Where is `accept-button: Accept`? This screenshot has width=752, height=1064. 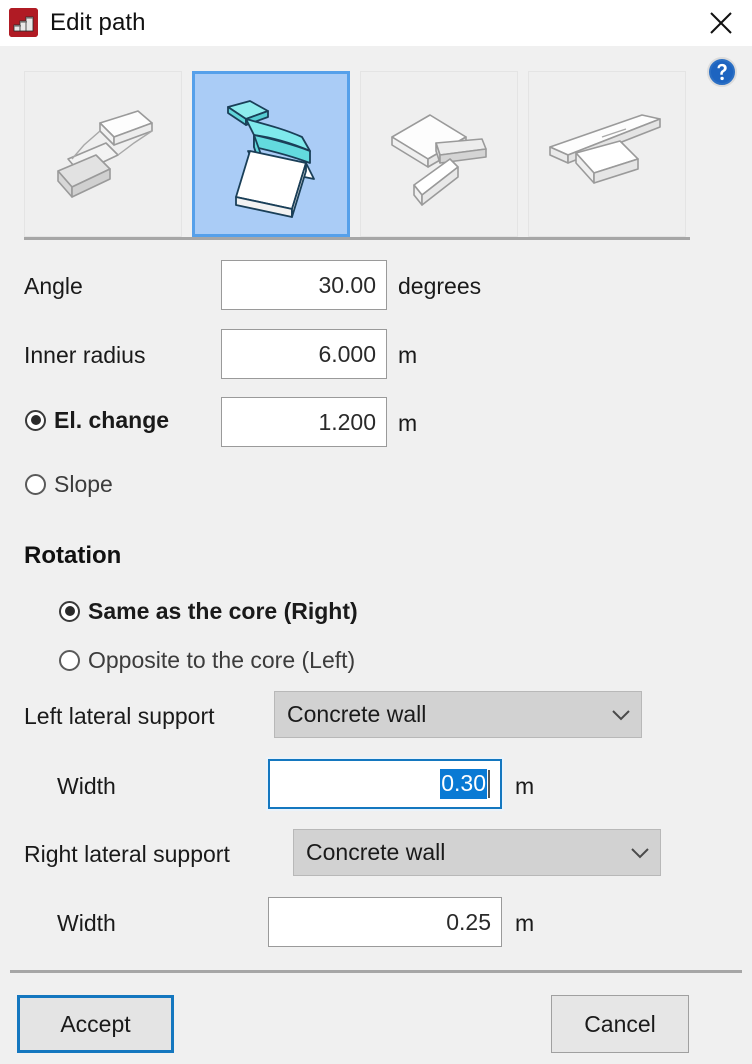
accept-button: Accept is located at coordinates (95, 1024).